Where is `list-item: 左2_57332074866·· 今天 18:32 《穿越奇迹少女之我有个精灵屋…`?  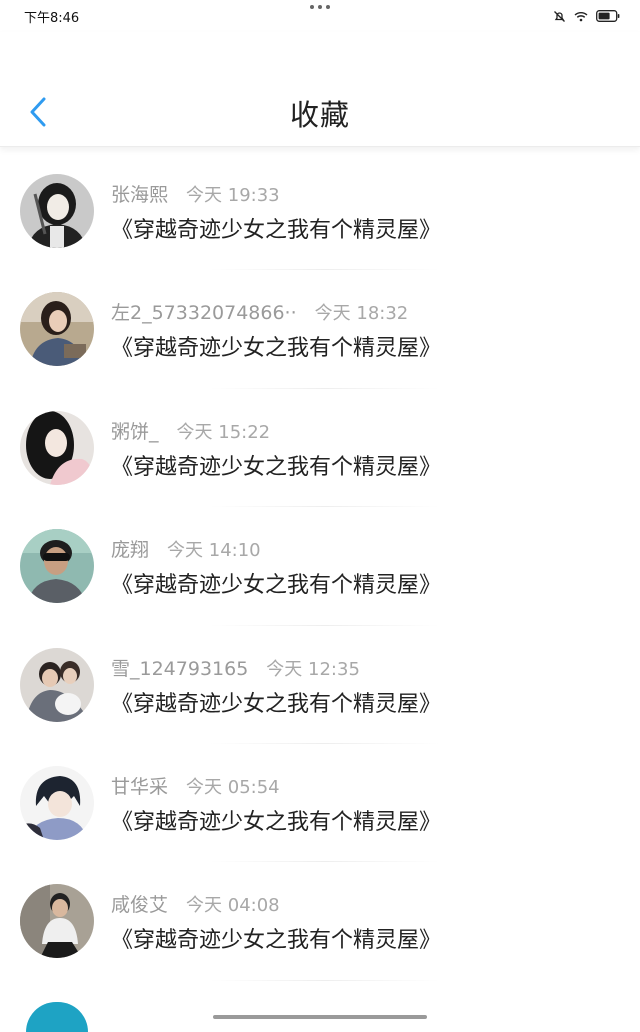 list-item: 左2_57332074866·· 今天 18:32 《穿越奇迹少女之我有个精灵屋… is located at coordinates (320, 329).